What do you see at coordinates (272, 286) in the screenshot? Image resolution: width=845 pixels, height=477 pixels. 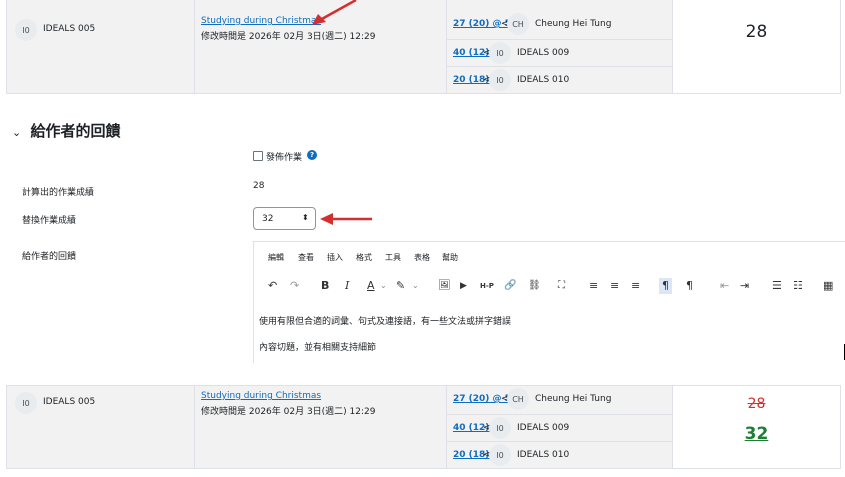 I see `undo-icon: ↶` at bounding box center [272, 286].